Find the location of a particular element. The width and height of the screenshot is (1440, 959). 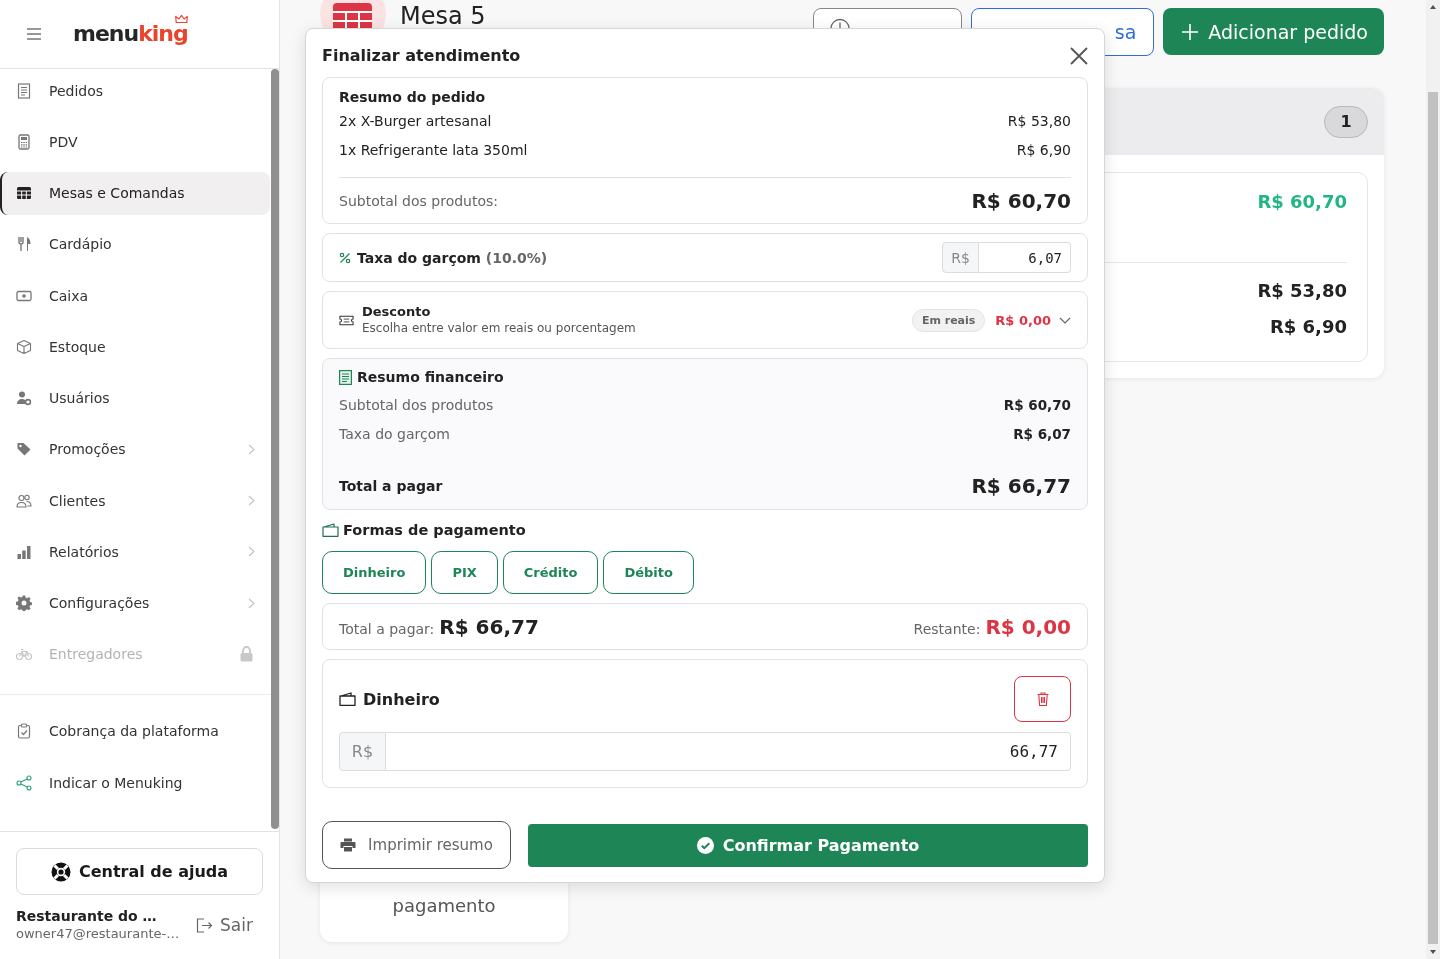

clock-icon is located at coordinates (840, 23).